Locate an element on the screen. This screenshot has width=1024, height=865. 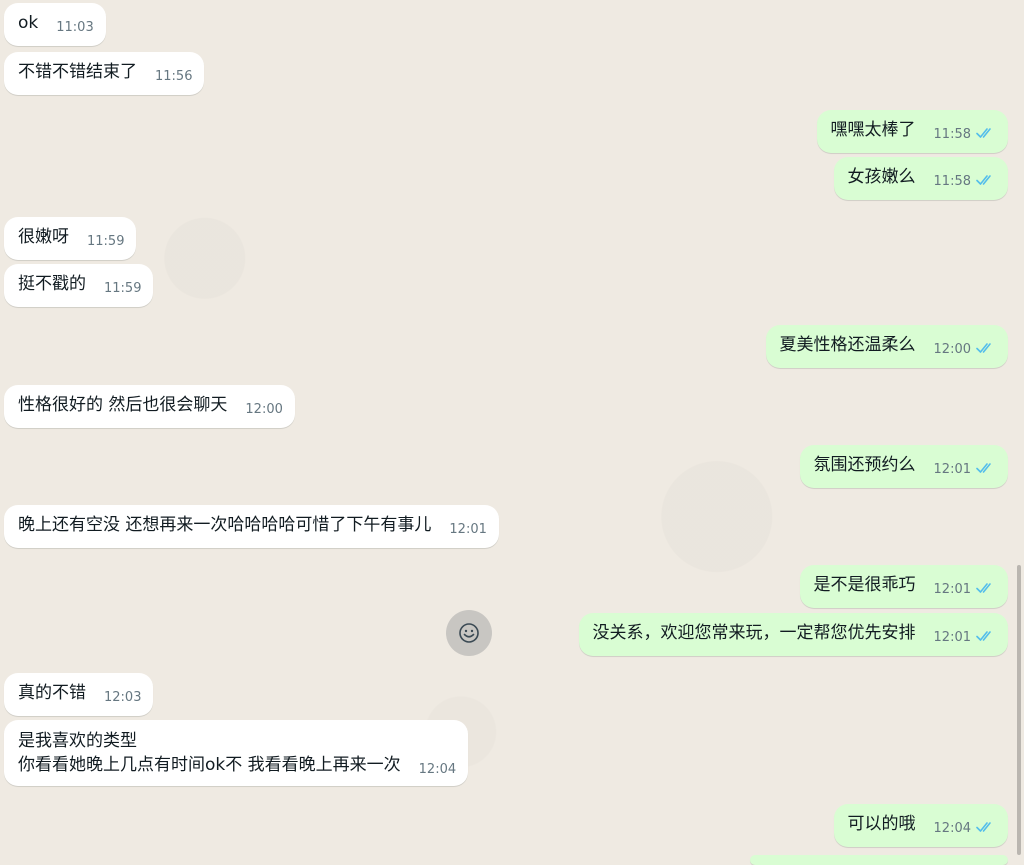
message-time-label: 12:04 is located at coordinates (952, 828).